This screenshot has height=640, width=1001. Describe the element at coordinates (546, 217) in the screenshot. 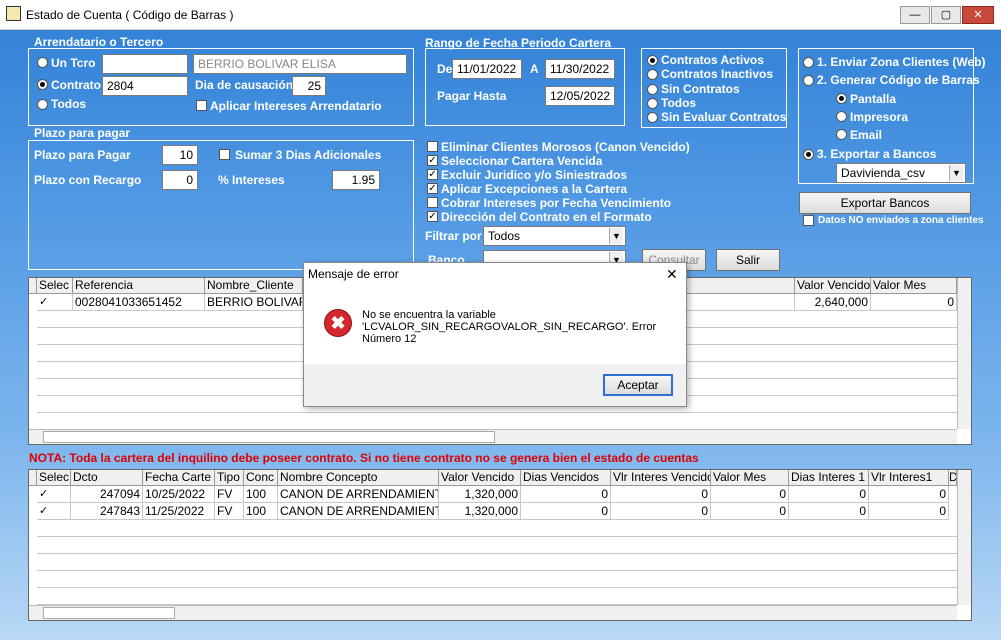

I see `direccion-contrato-label: Dirección del Contrato en el Formato` at that location.